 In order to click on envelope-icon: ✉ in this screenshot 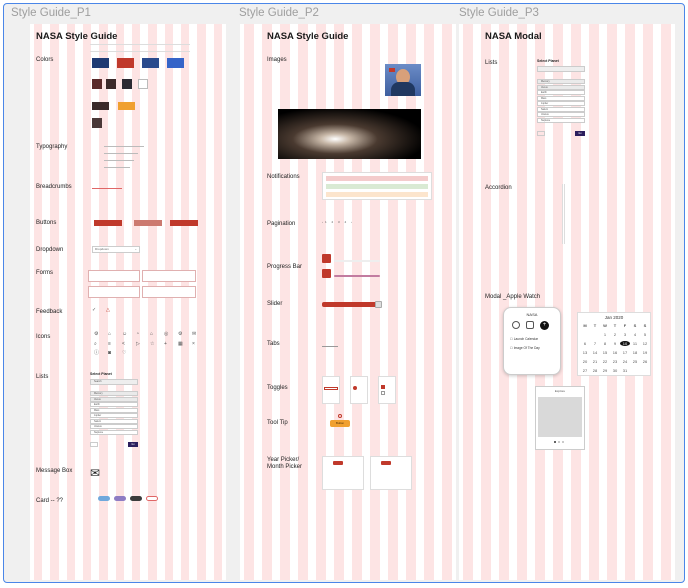, I will do `click(95, 473)`.